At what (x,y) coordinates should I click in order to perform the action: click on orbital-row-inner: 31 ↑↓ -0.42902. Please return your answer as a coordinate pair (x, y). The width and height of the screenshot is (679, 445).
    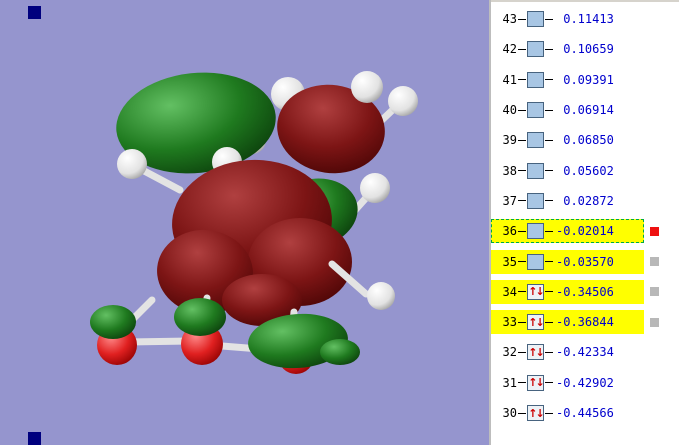
    Looking at the image, I should click on (567, 383).